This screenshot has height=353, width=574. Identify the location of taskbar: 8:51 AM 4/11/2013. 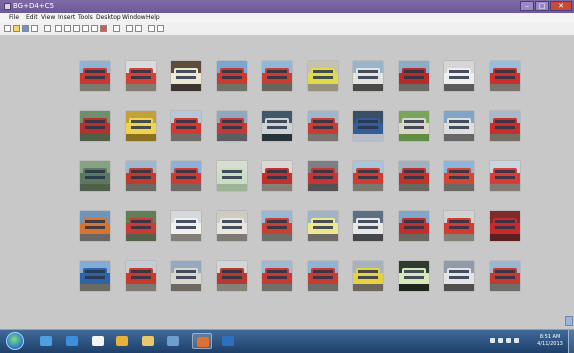
(287, 341).